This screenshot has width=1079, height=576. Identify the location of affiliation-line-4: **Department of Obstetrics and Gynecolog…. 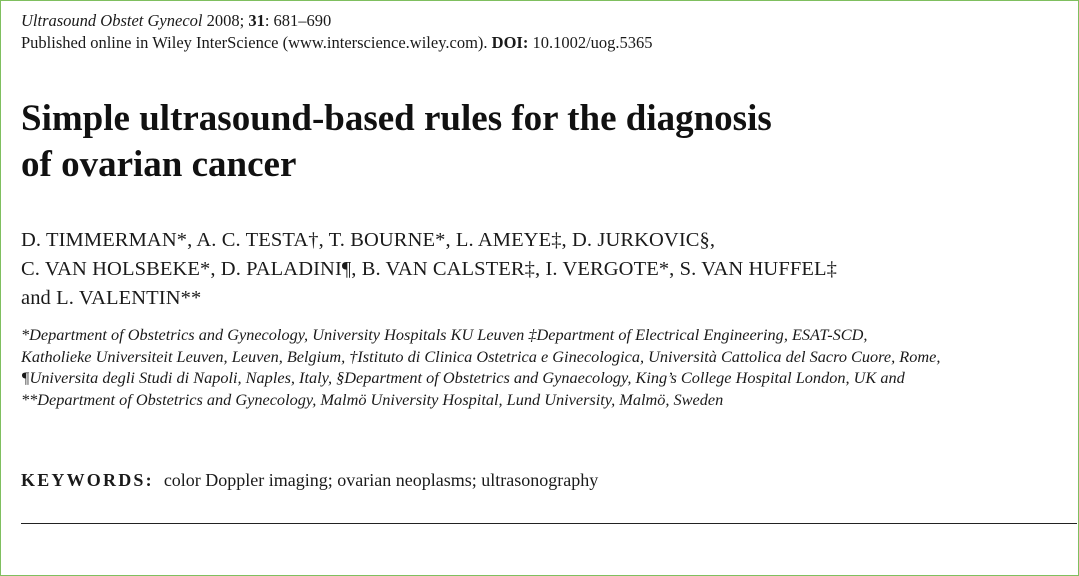
(372, 399).